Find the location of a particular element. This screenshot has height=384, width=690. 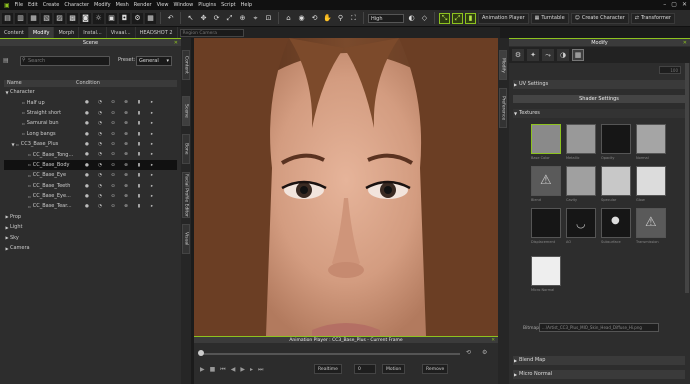

motion-icon: ⤢ is located at coordinates (457, 18).